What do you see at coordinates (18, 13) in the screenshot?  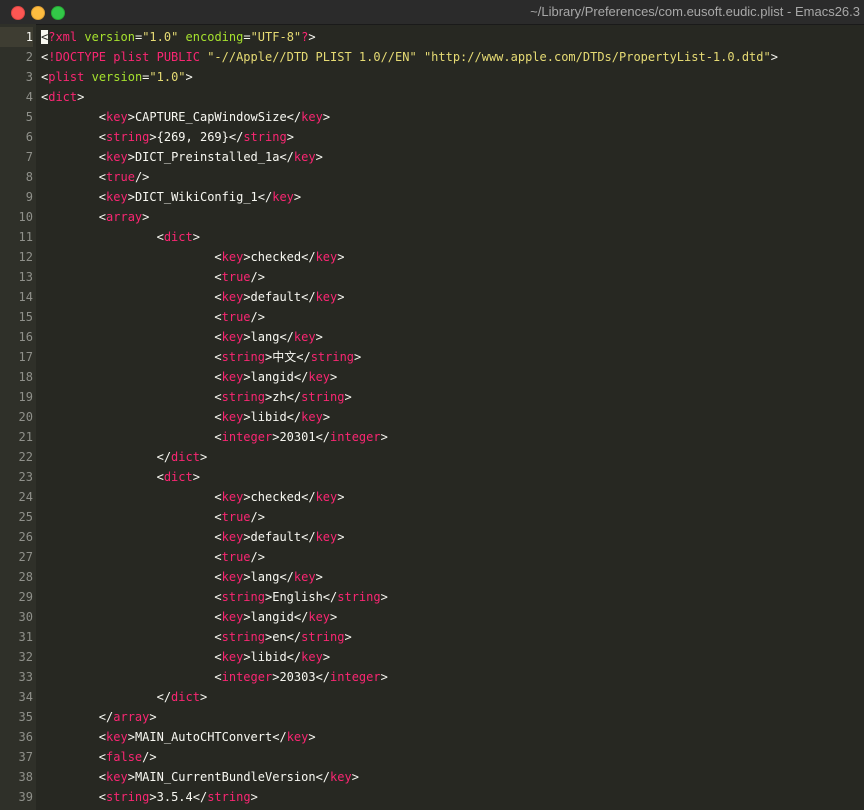 I see `close-window-button` at bounding box center [18, 13].